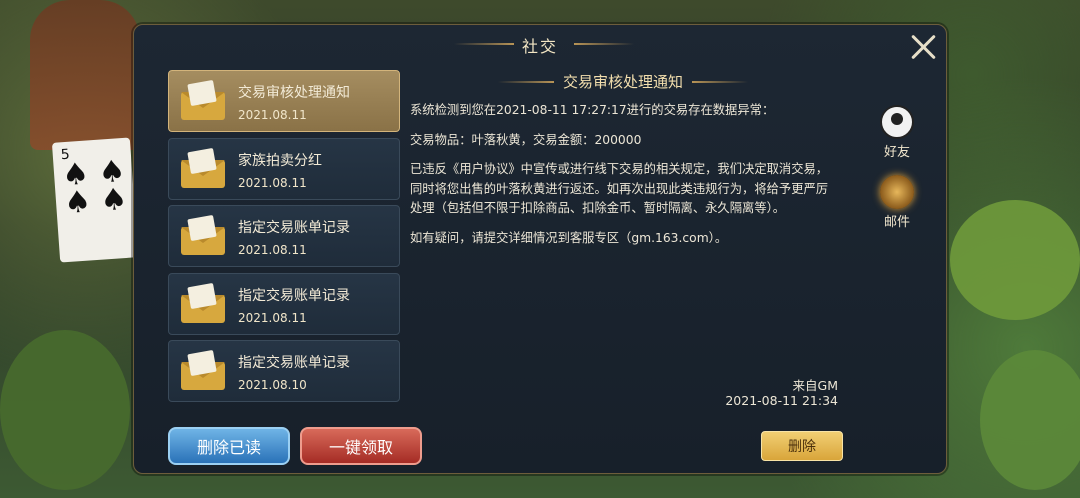 Image resolution: width=1080 pixels, height=498 pixels. What do you see at coordinates (802, 446) in the screenshot?
I see `delete-button: 删除` at bounding box center [802, 446].